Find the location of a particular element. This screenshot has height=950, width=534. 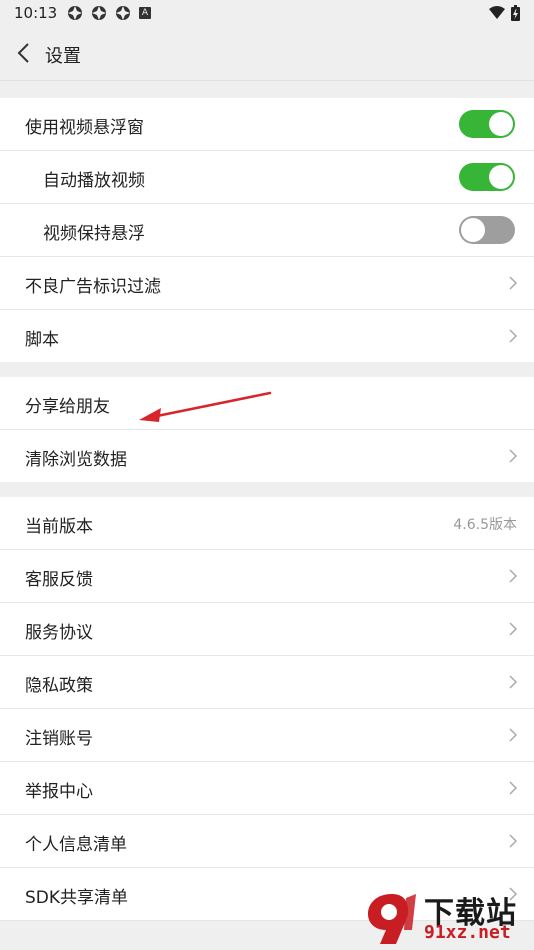

a-notification-icon: A is located at coordinates (145, 13).